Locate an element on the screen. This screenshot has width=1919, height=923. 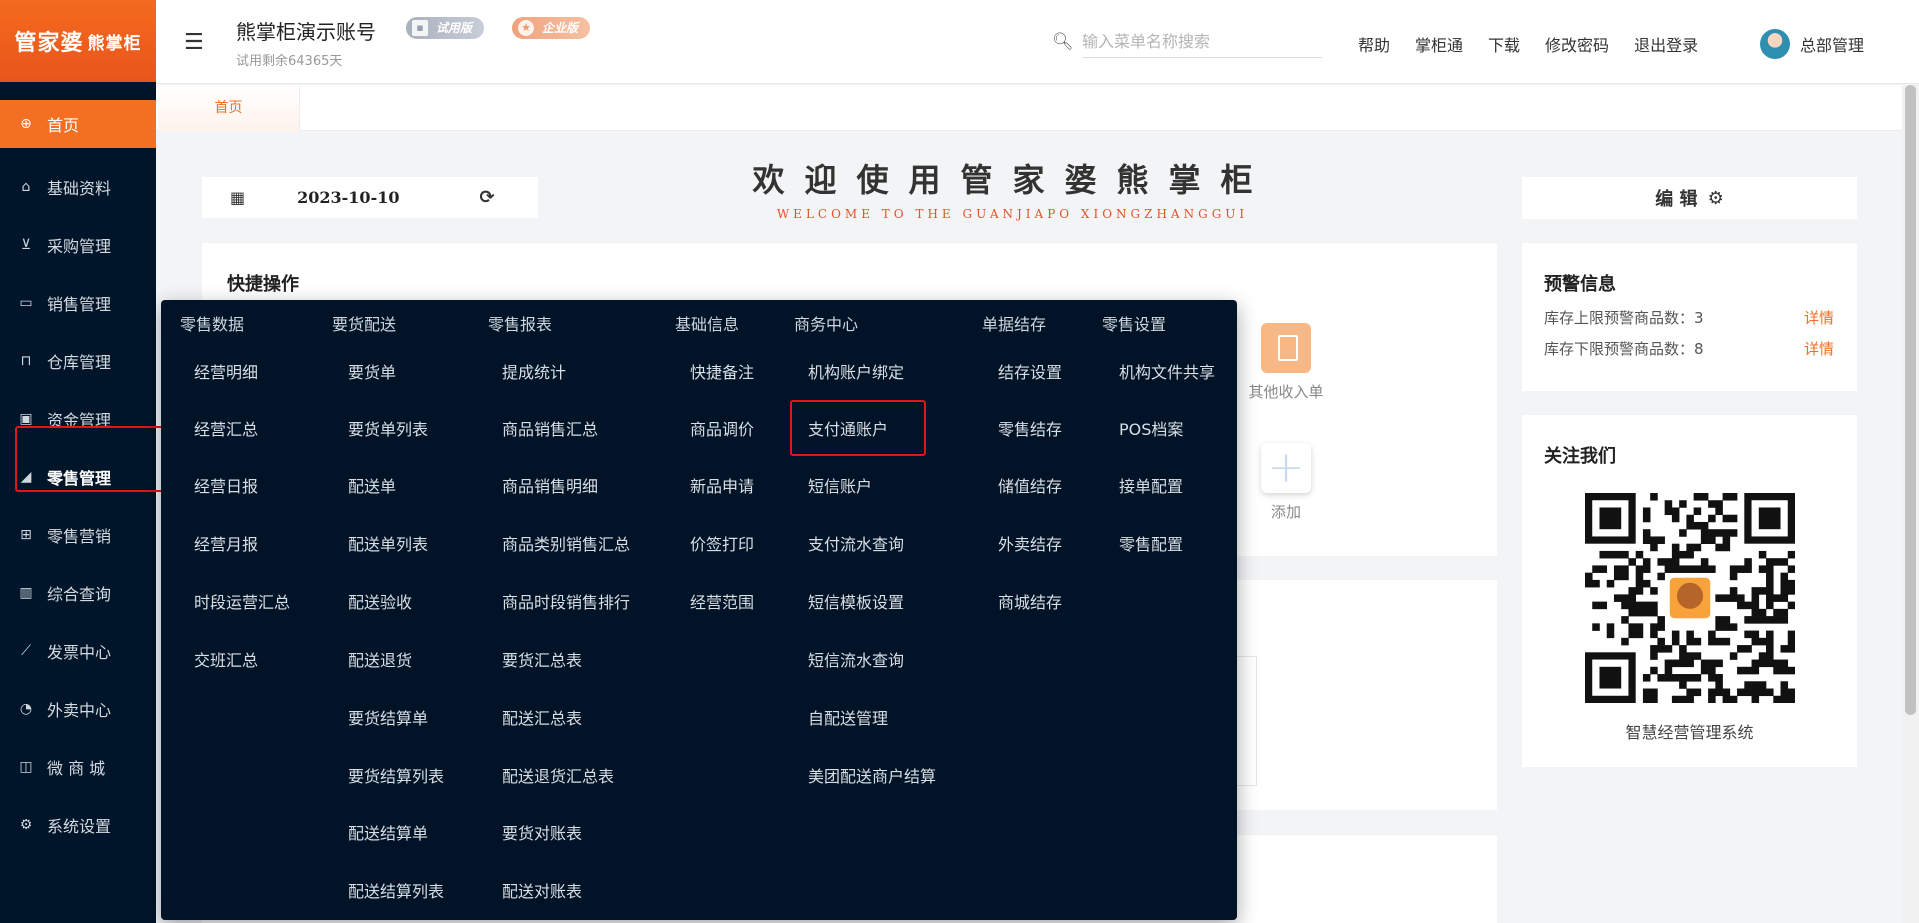
chart-area-icon: ◢ is located at coordinates (26, 477).